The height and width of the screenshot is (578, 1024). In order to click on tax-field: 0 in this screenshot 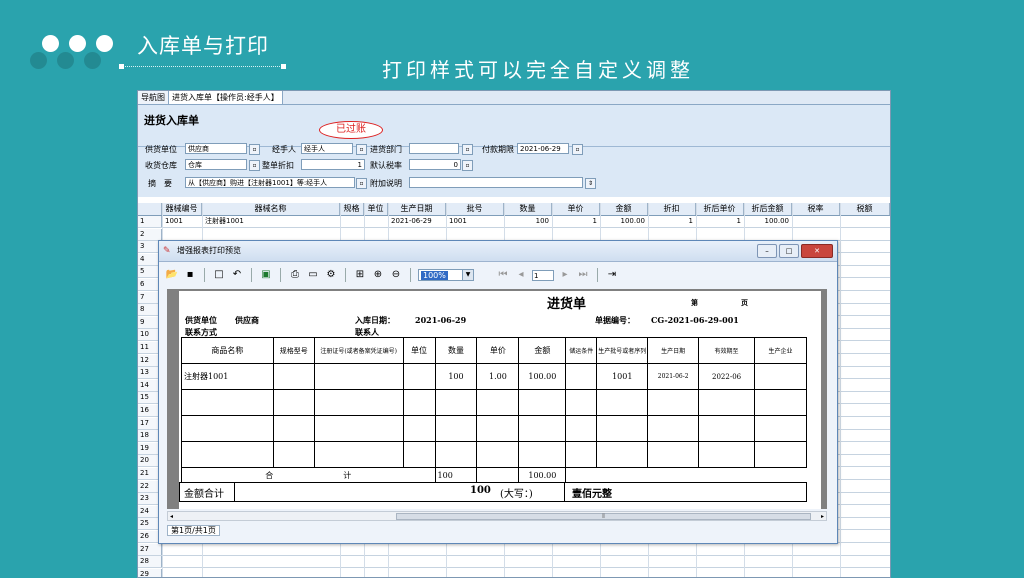, I will do `click(435, 164)`.